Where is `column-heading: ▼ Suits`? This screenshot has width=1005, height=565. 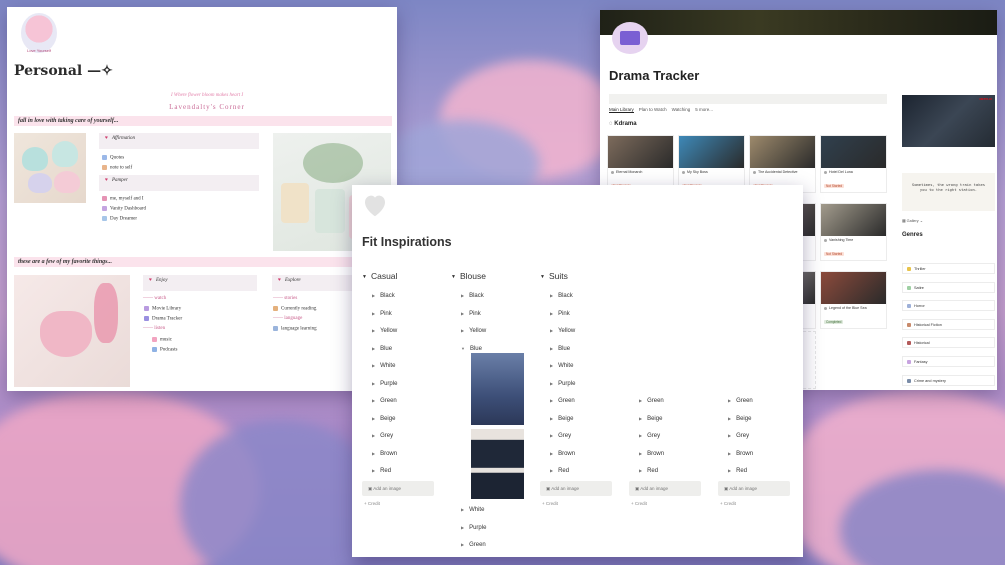 column-heading: ▼ Suits is located at coordinates (554, 276).